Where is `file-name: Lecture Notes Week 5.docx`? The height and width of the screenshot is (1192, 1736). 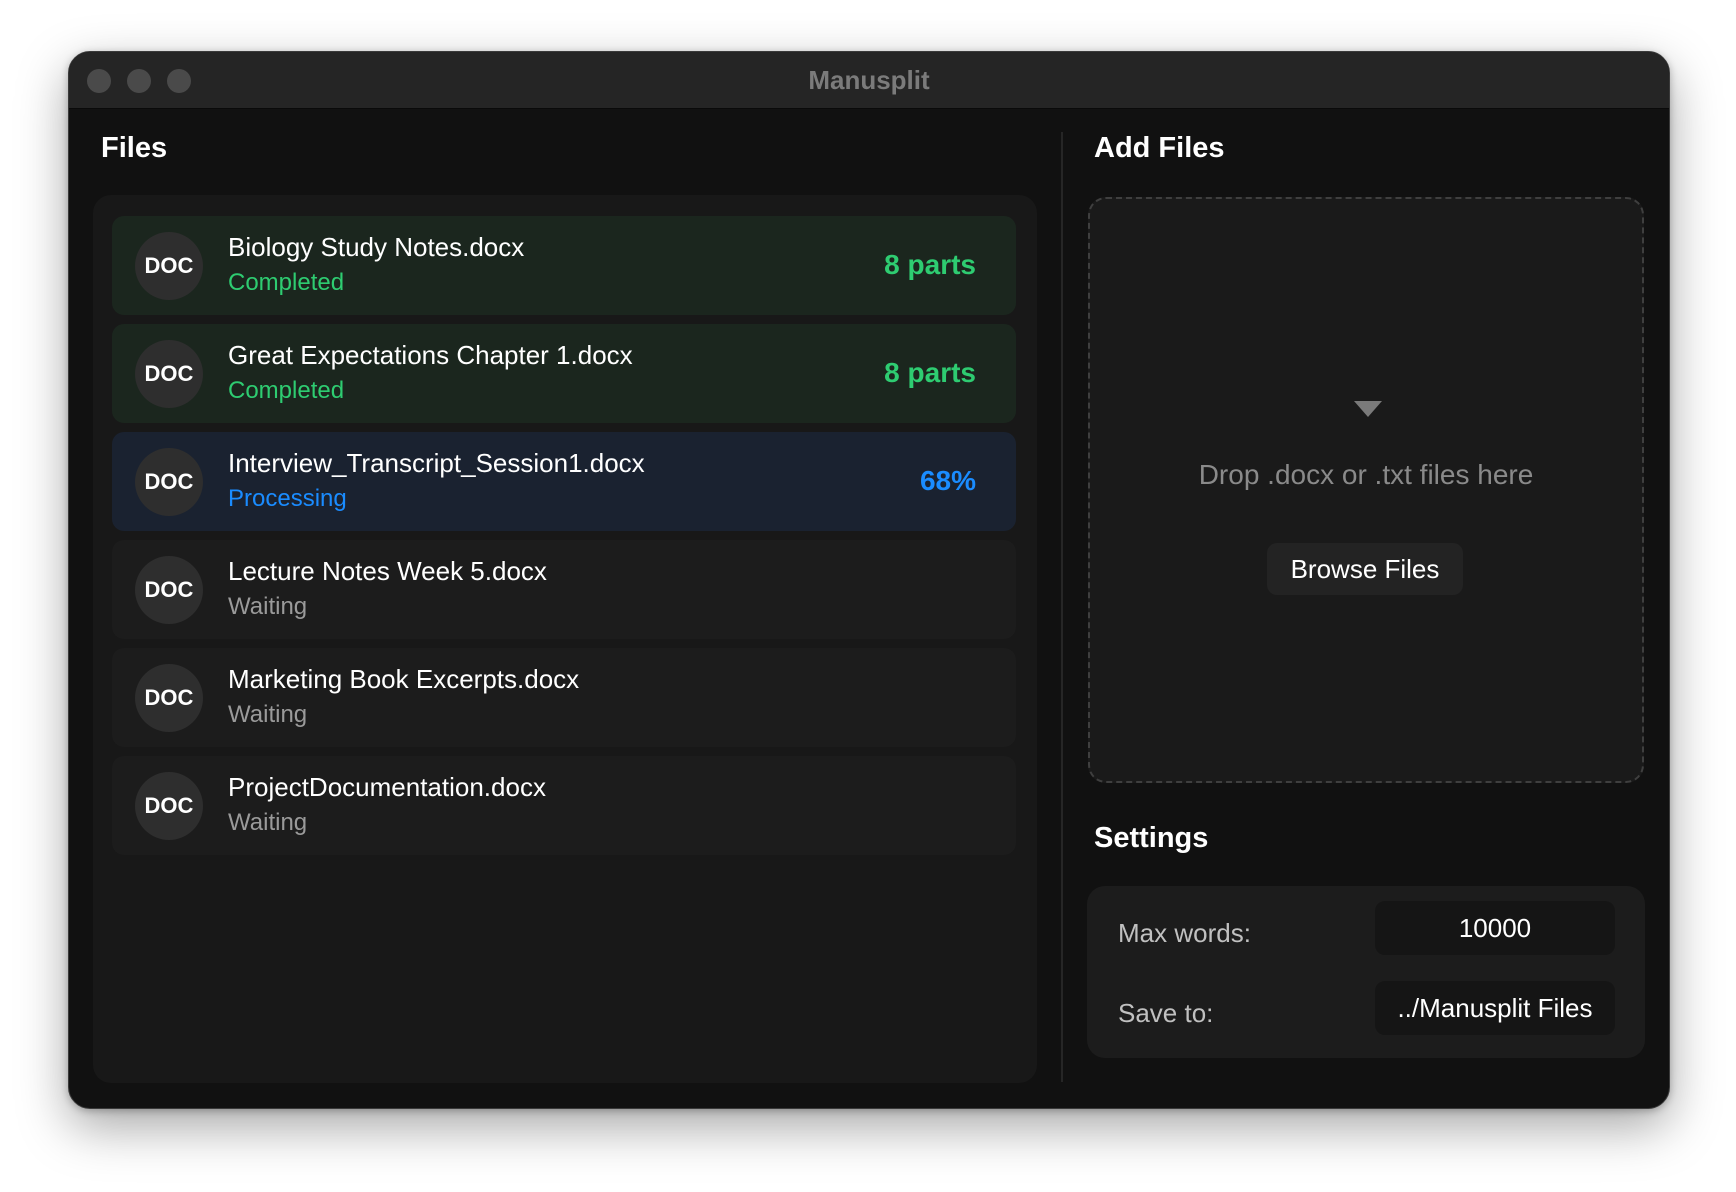
file-name: Lecture Notes Week 5.docx is located at coordinates (387, 571).